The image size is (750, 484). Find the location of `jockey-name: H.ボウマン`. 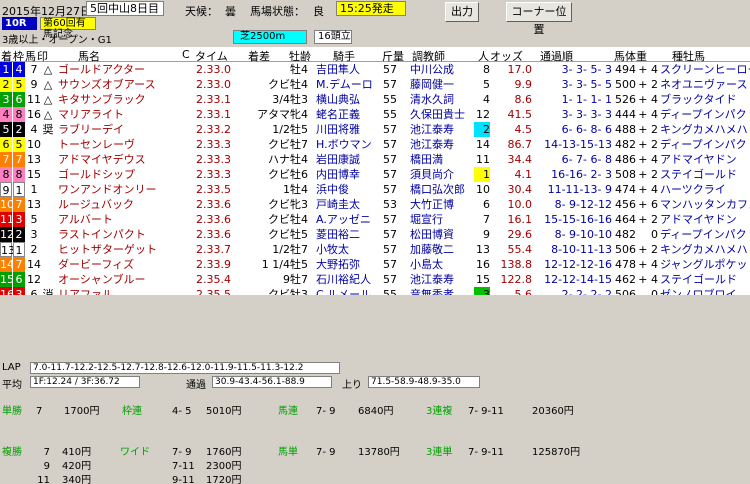

jockey-name: H.ボウマン is located at coordinates (344, 144).